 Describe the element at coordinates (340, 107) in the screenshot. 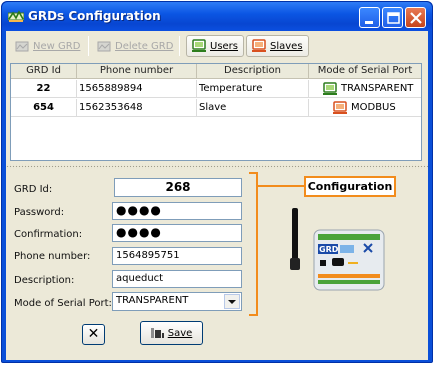

I see `modbus-mode-icon` at that location.